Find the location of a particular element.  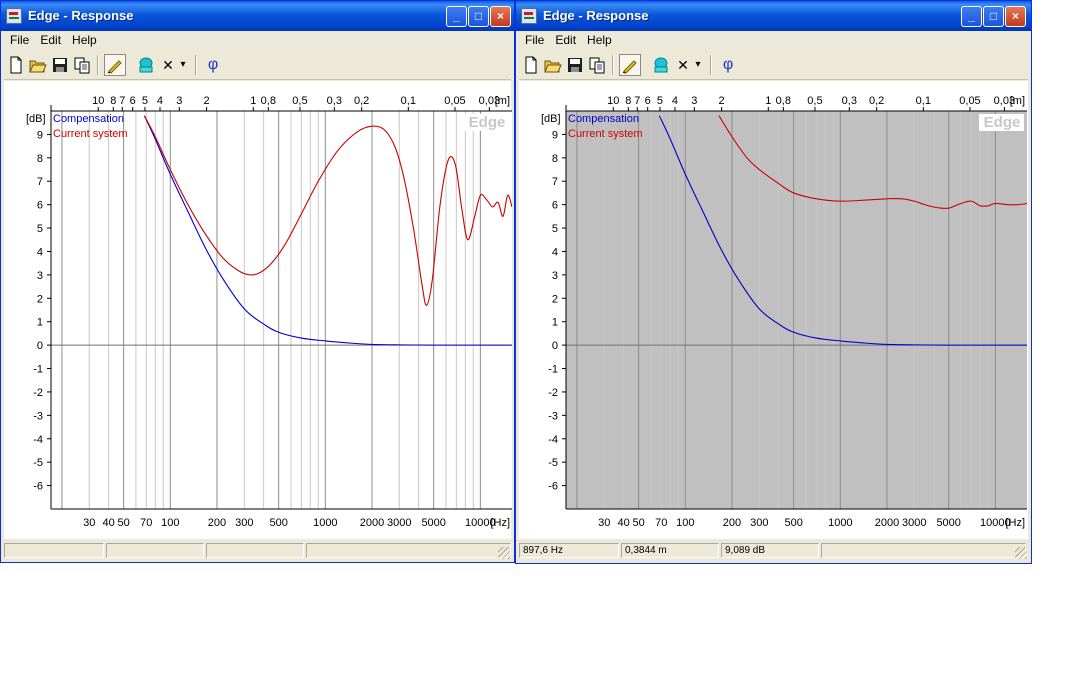

y-tick-label: -2 is located at coordinates (553, 393).